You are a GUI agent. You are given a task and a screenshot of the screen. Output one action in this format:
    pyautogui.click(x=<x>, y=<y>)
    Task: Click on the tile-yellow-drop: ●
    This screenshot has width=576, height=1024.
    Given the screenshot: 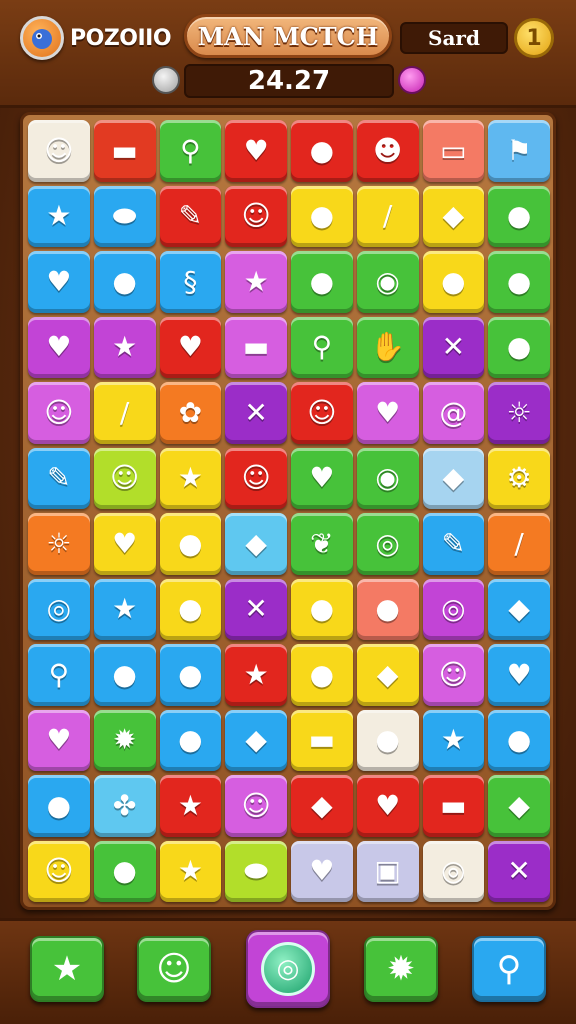 What is the action you would take?
    pyautogui.click(x=387, y=609)
    